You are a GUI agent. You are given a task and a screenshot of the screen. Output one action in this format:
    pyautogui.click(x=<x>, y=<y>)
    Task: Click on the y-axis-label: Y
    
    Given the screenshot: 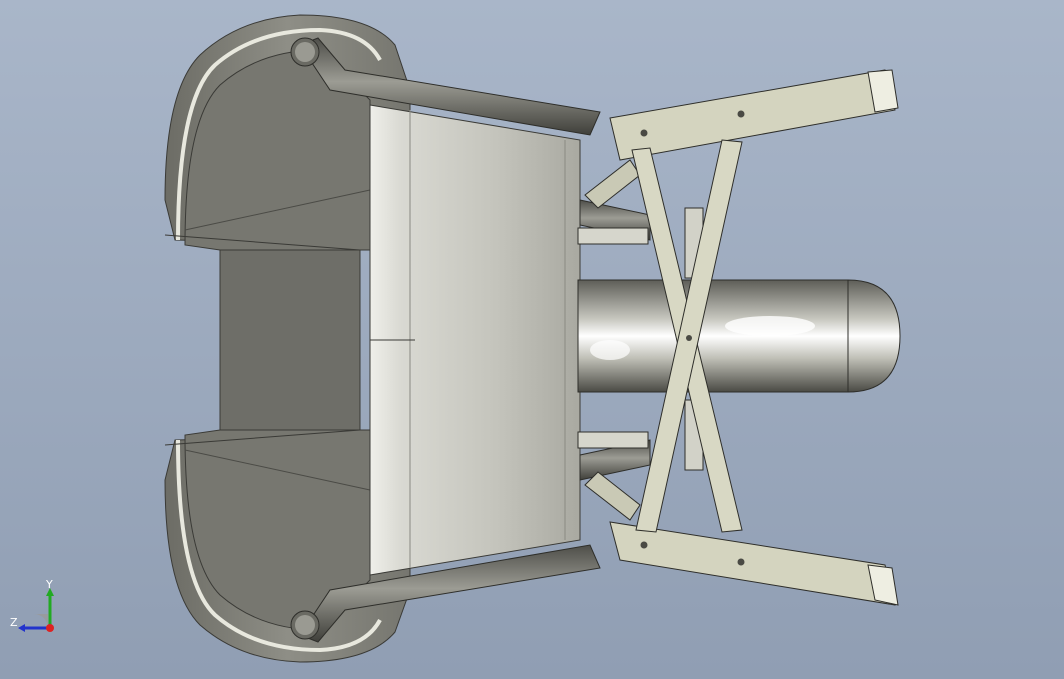 What is the action you would take?
    pyautogui.click(x=49, y=585)
    